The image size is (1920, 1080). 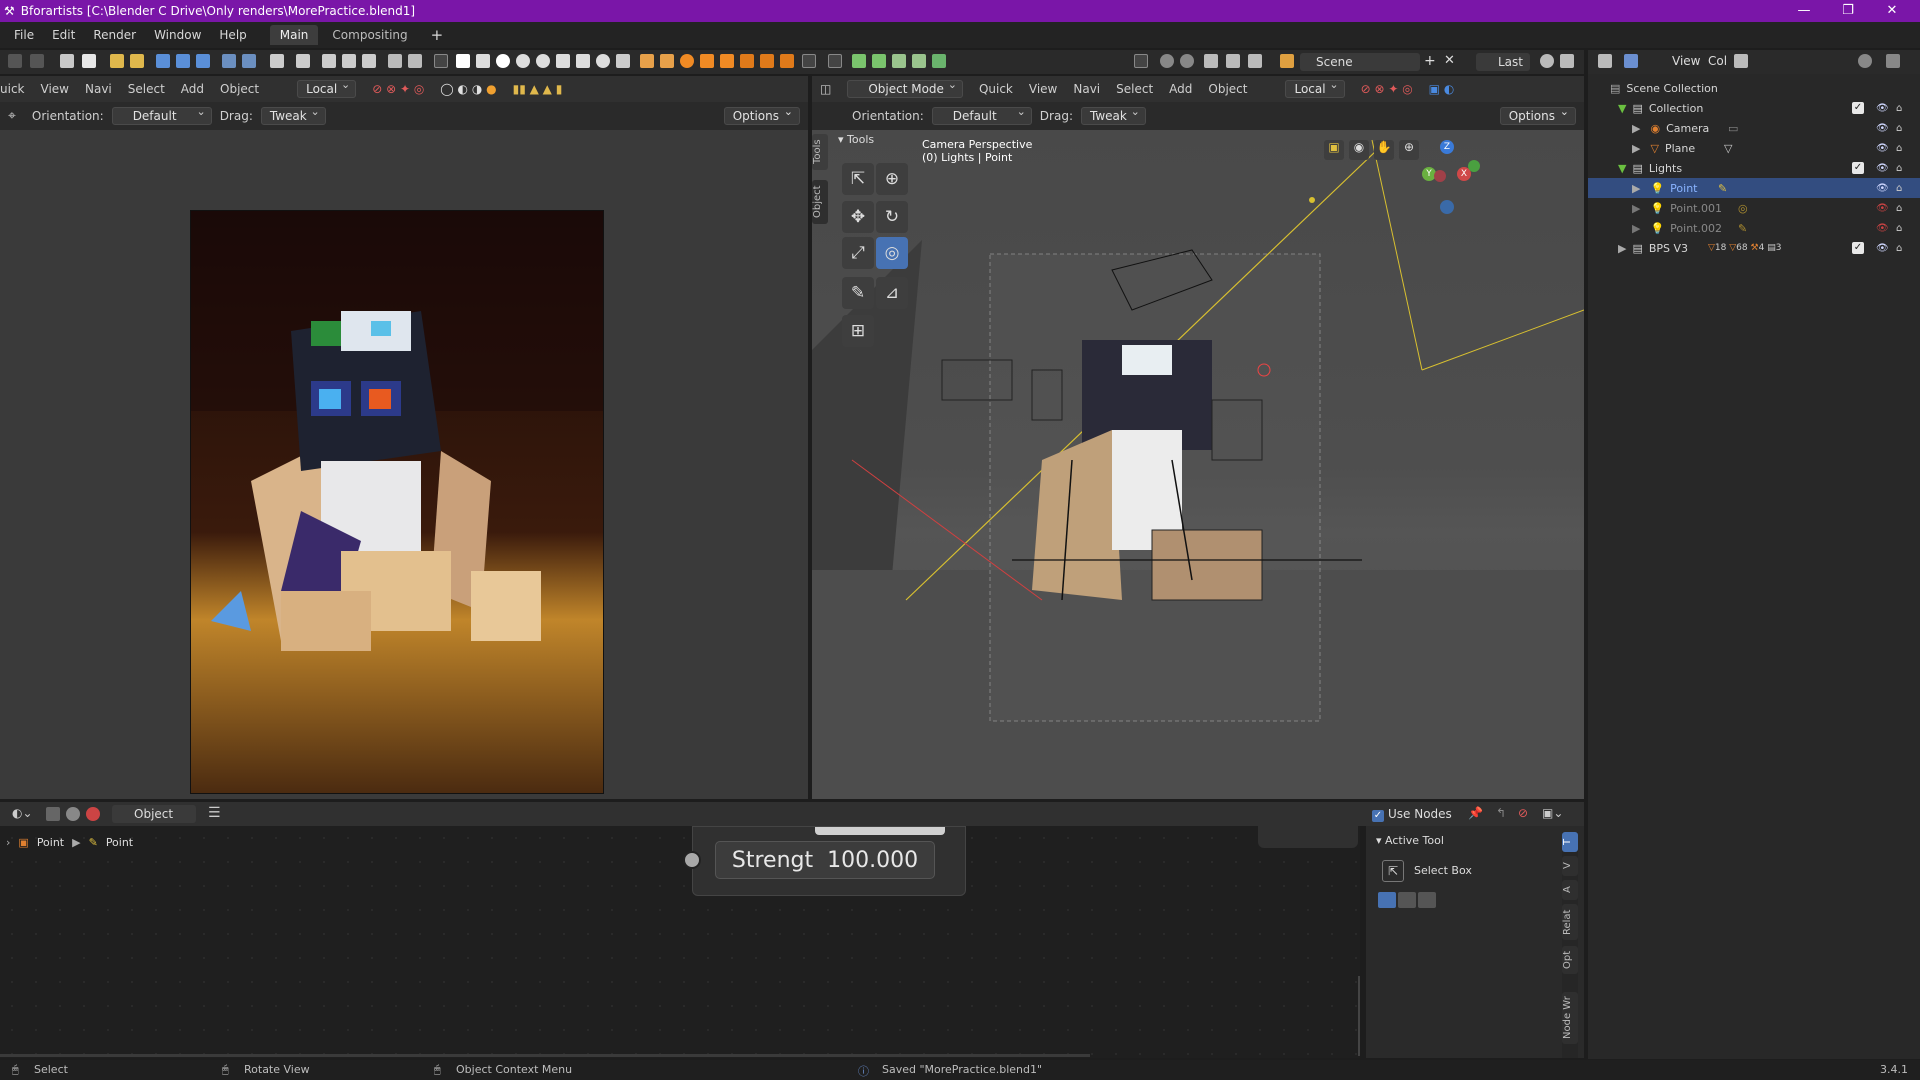 What do you see at coordinates (1503, 62) in the screenshot?
I see `last-operator-button: Last` at bounding box center [1503, 62].